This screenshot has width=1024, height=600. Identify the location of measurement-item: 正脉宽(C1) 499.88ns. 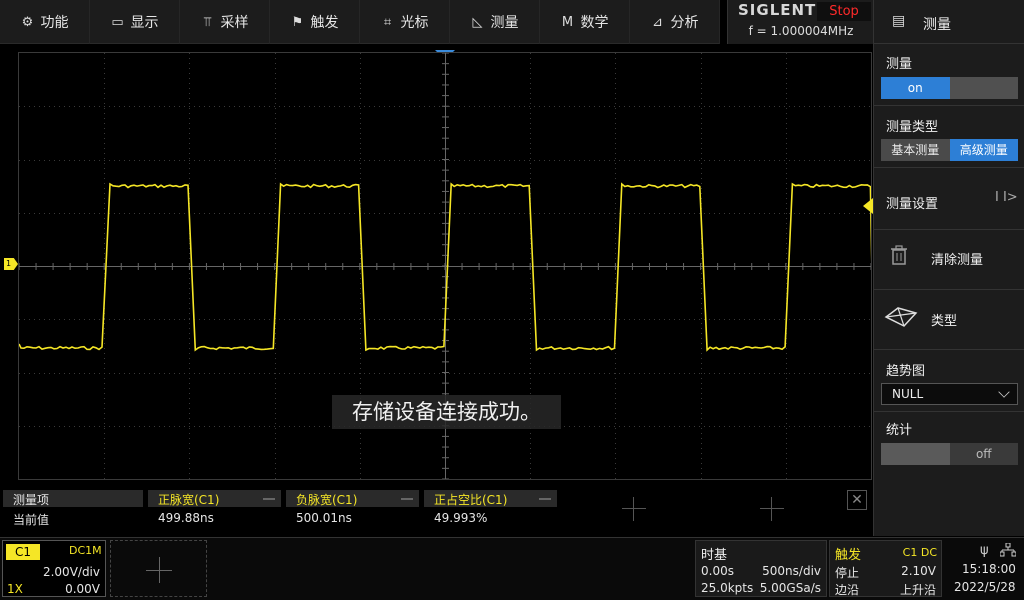
(214, 510).